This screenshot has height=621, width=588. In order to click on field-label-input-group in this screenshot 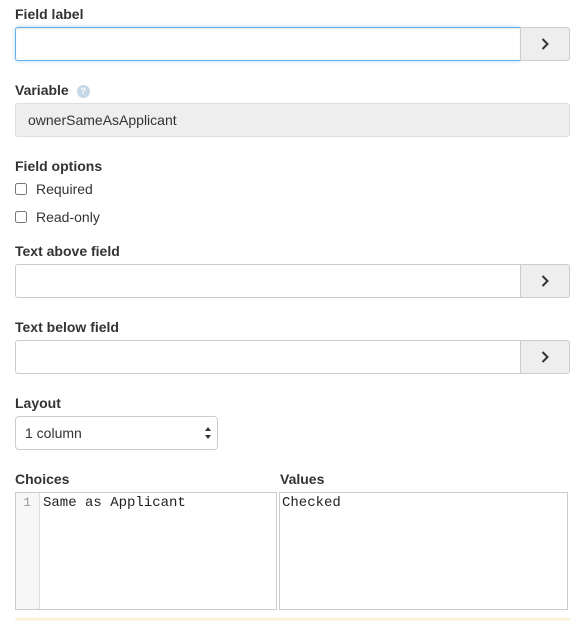, I will do `click(292, 44)`.